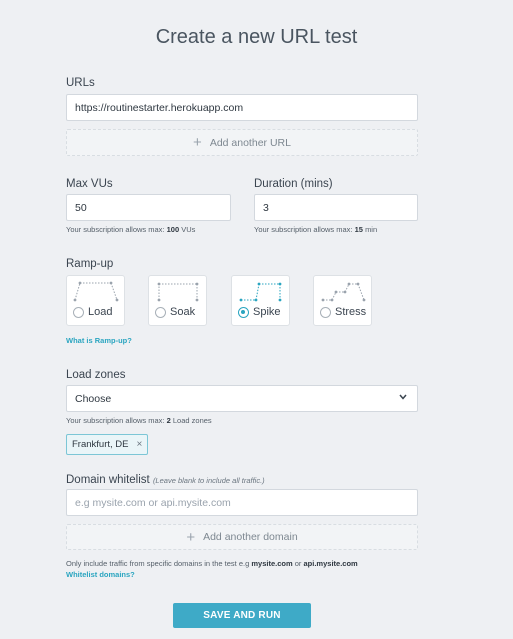  I want to click on rampup-option-spike: Spike, so click(260, 300).